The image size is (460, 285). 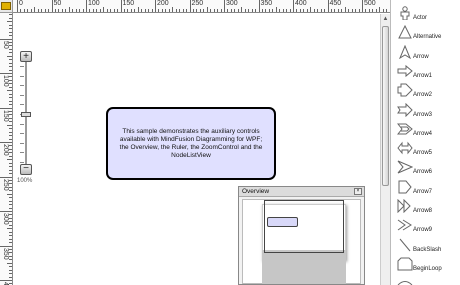 What do you see at coordinates (425, 280) in the screenshot?
I see `node-list-item-bowarrow: BowArrow` at bounding box center [425, 280].